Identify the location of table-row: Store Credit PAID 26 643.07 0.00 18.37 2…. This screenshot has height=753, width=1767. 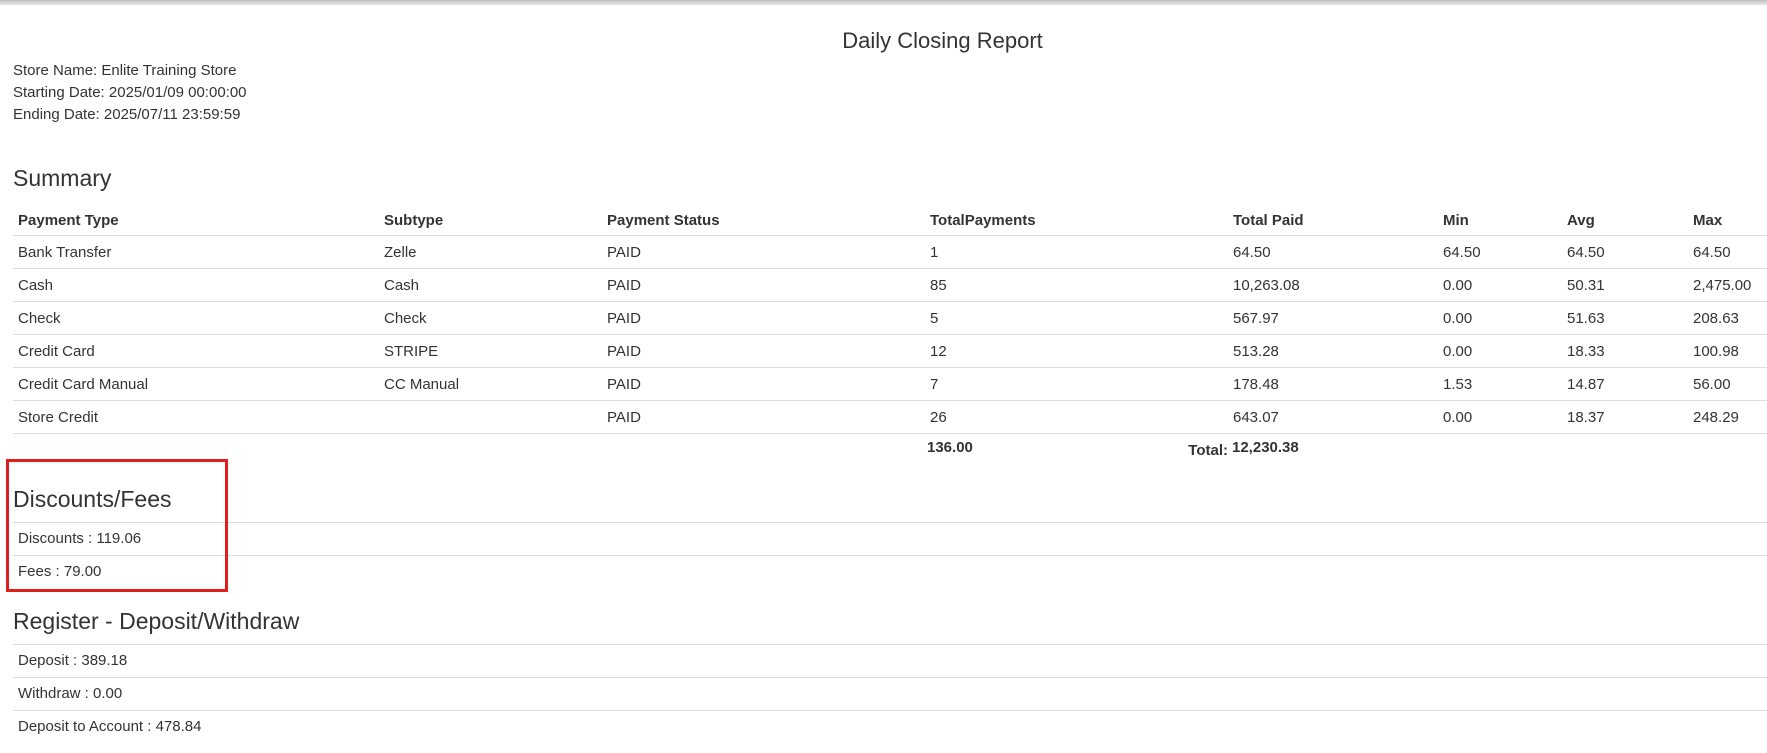
(890, 417).